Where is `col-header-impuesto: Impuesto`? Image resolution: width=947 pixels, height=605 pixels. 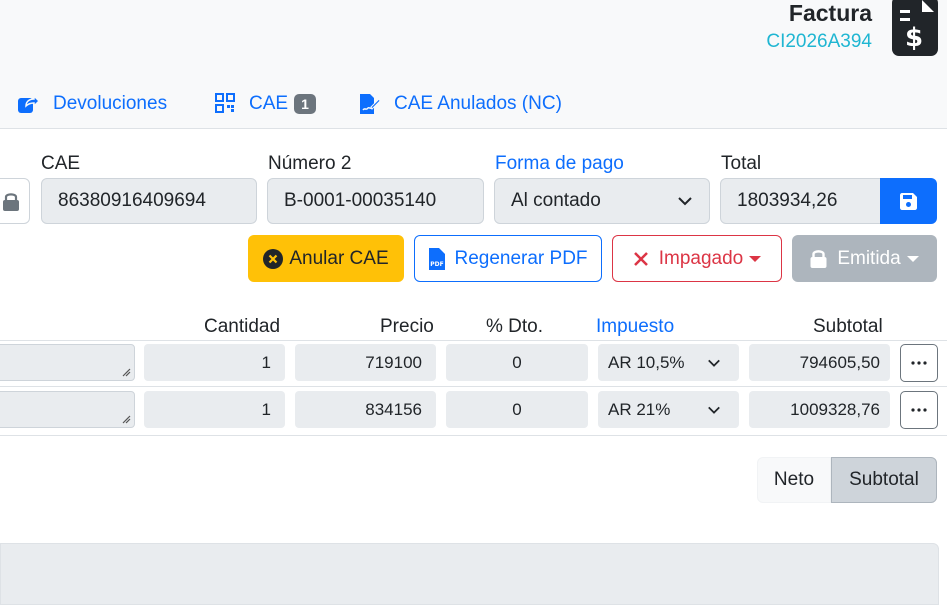 col-header-impuesto: Impuesto is located at coordinates (635, 327).